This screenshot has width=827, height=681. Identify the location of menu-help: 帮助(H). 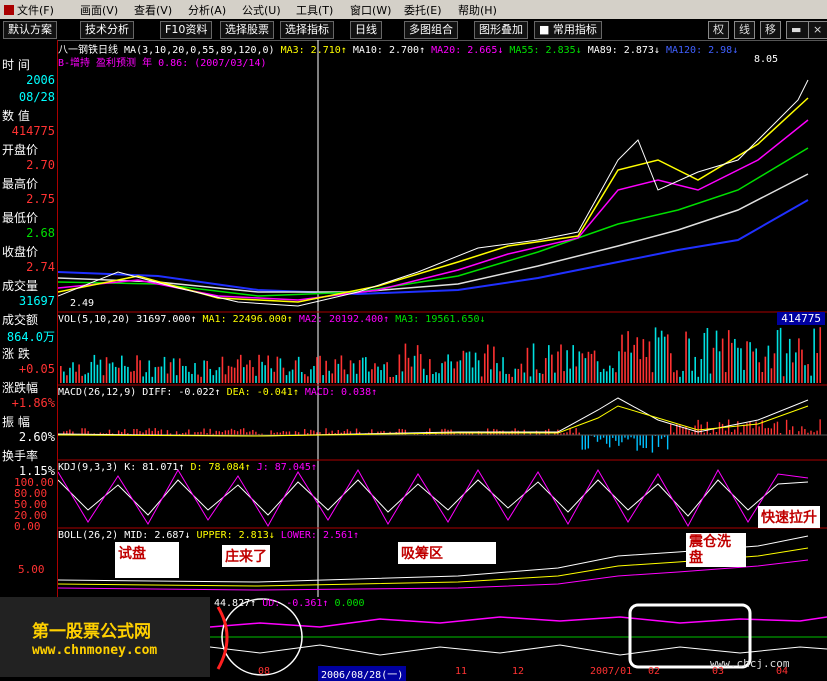
(477, 10).